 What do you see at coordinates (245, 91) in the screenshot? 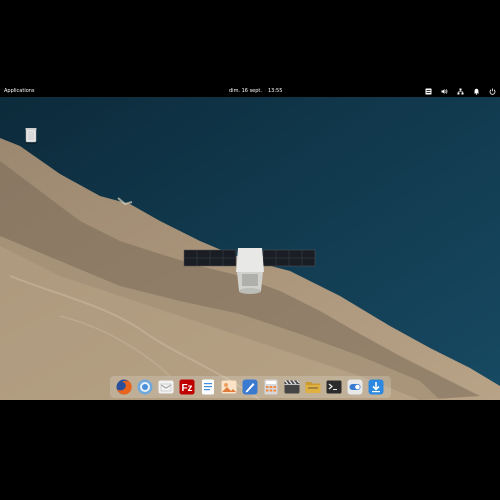
I see `clock-date: dim. 16 sept.` at bounding box center [245, 91].